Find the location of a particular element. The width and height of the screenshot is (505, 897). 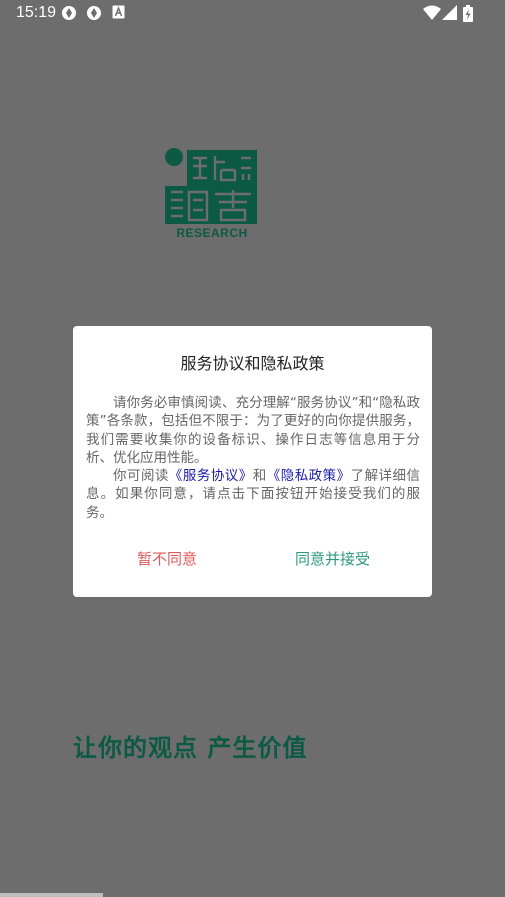

cellular-signal-icon is located at coordinates (449, 12).